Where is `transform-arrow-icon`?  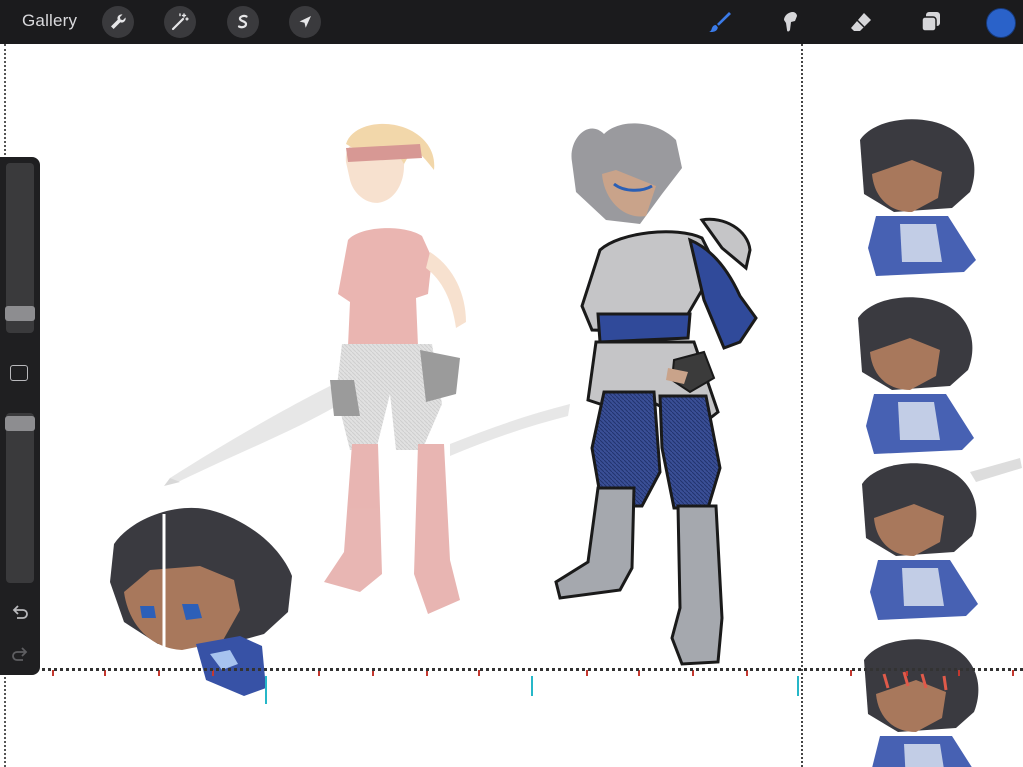
transform-arrow-icon is located at coordinates (305, 22).